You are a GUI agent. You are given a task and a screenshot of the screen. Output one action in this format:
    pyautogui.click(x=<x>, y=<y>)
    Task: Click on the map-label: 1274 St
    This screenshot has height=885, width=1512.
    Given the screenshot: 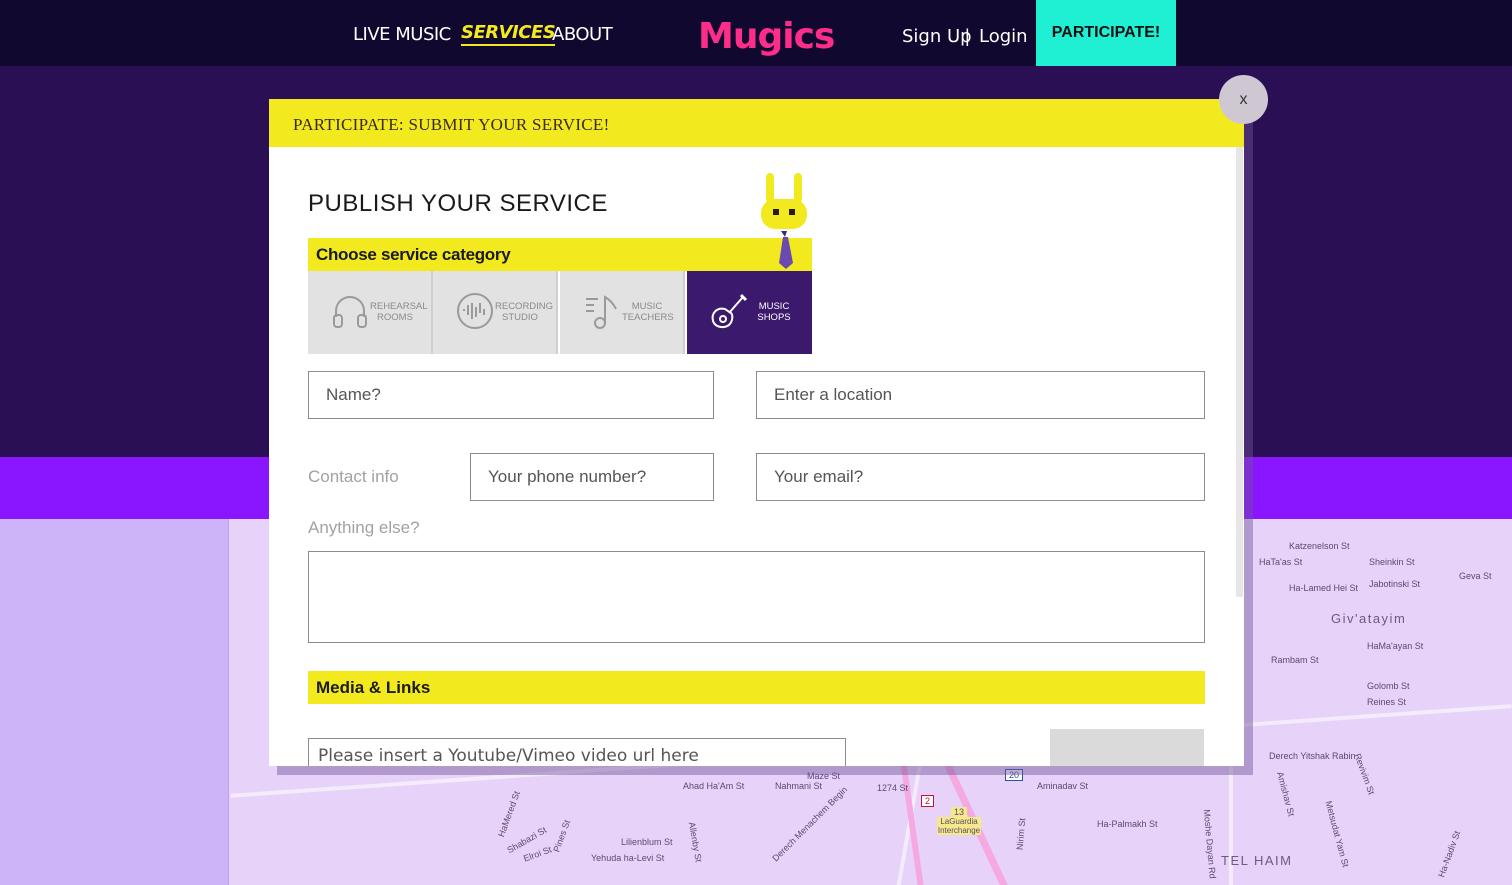 What is the action you would take?
    pyautogui.click(x=893, y=788)
    